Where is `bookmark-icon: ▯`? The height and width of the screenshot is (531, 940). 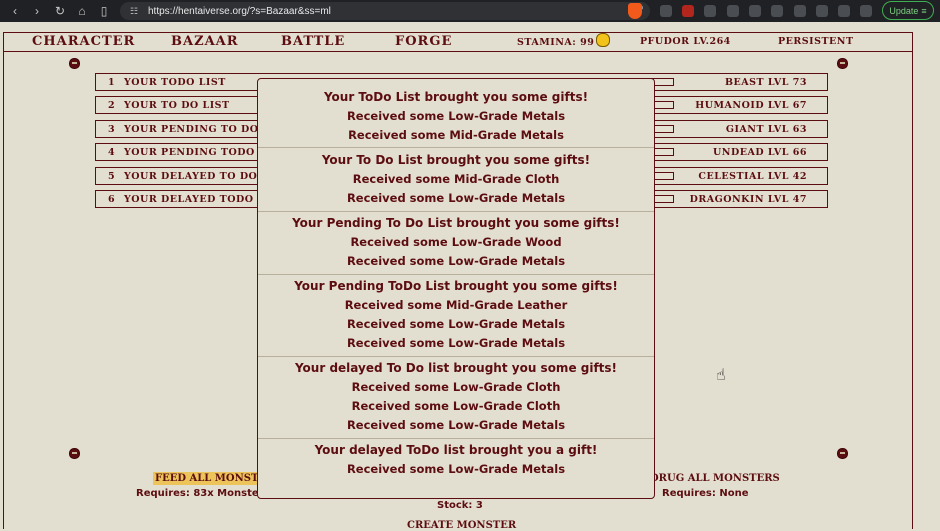
bookmark-icon: ▯ is located at coordinates (104, 11).